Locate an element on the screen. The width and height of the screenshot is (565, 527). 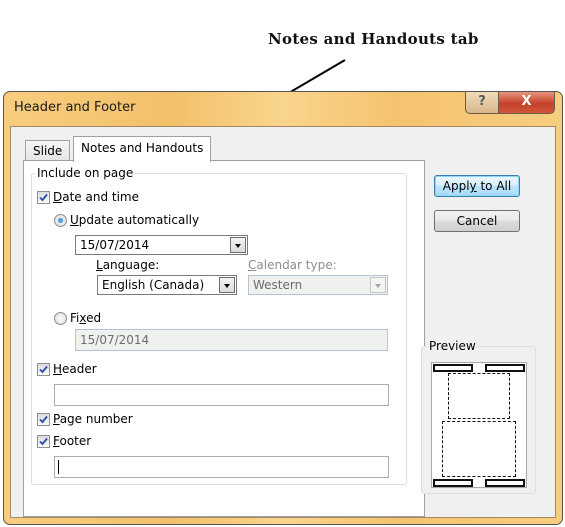
close-button: X is located at coordinates (526, 103).